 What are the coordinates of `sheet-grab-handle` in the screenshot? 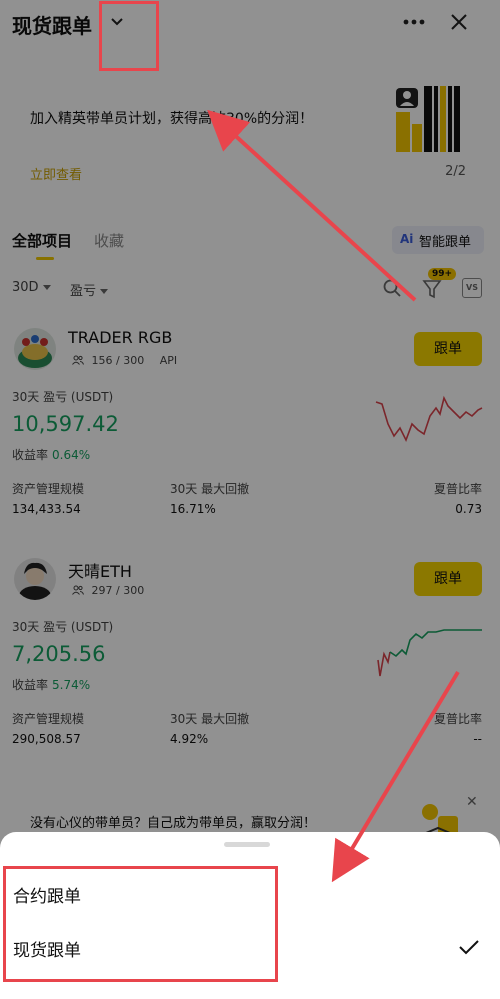 It's located at (247, 844).